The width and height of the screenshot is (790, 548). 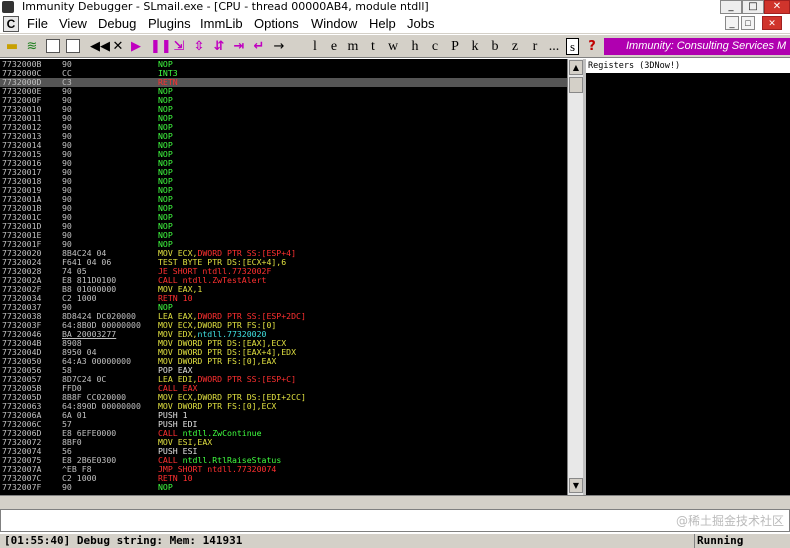 What do you see at coordinates (315, 46) in the screenshot?
I see `log-window-button: l` at bounding box center [315, 46].